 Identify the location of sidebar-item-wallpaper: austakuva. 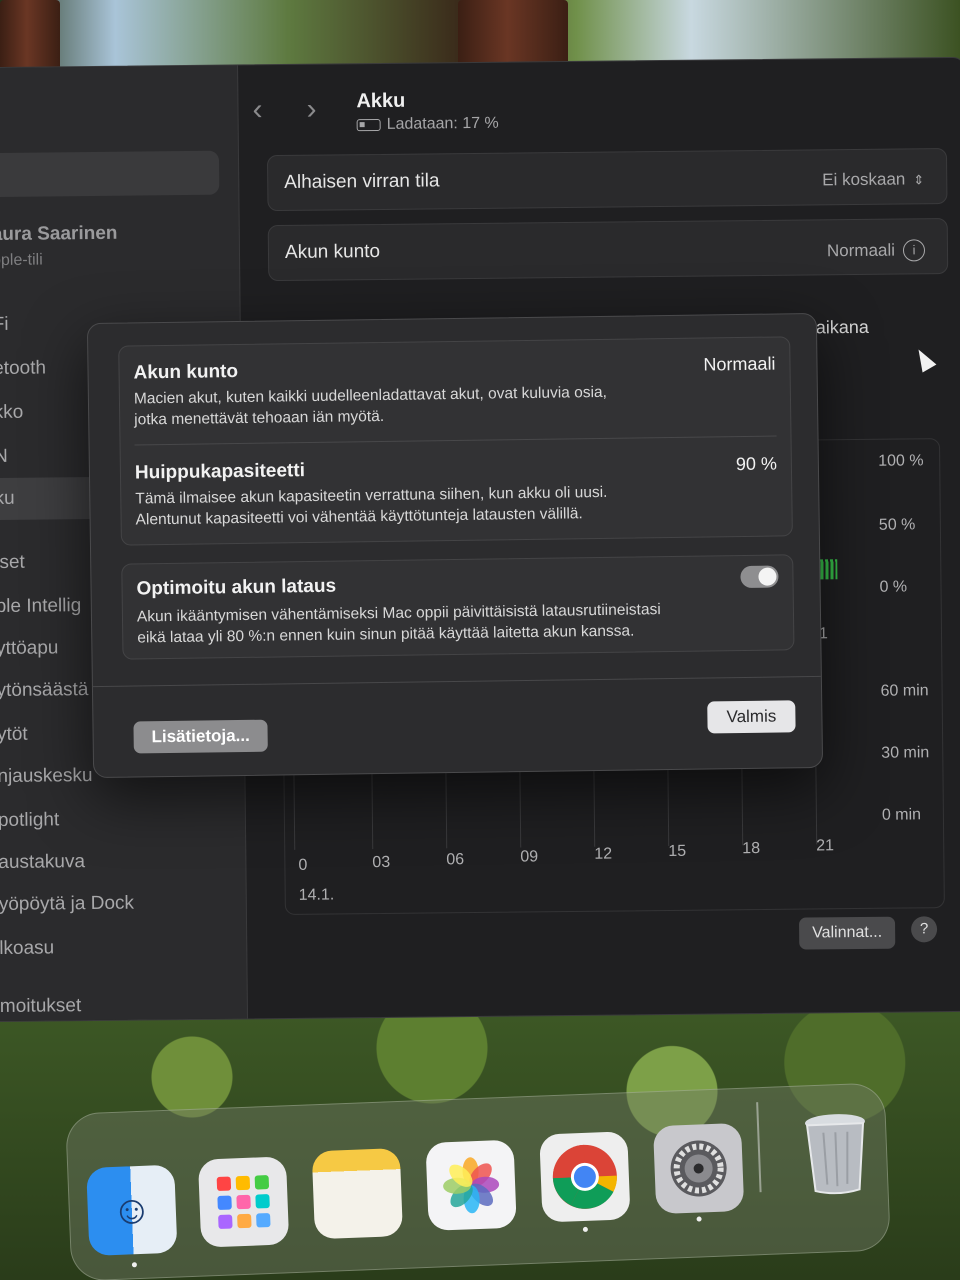
(119, 861).